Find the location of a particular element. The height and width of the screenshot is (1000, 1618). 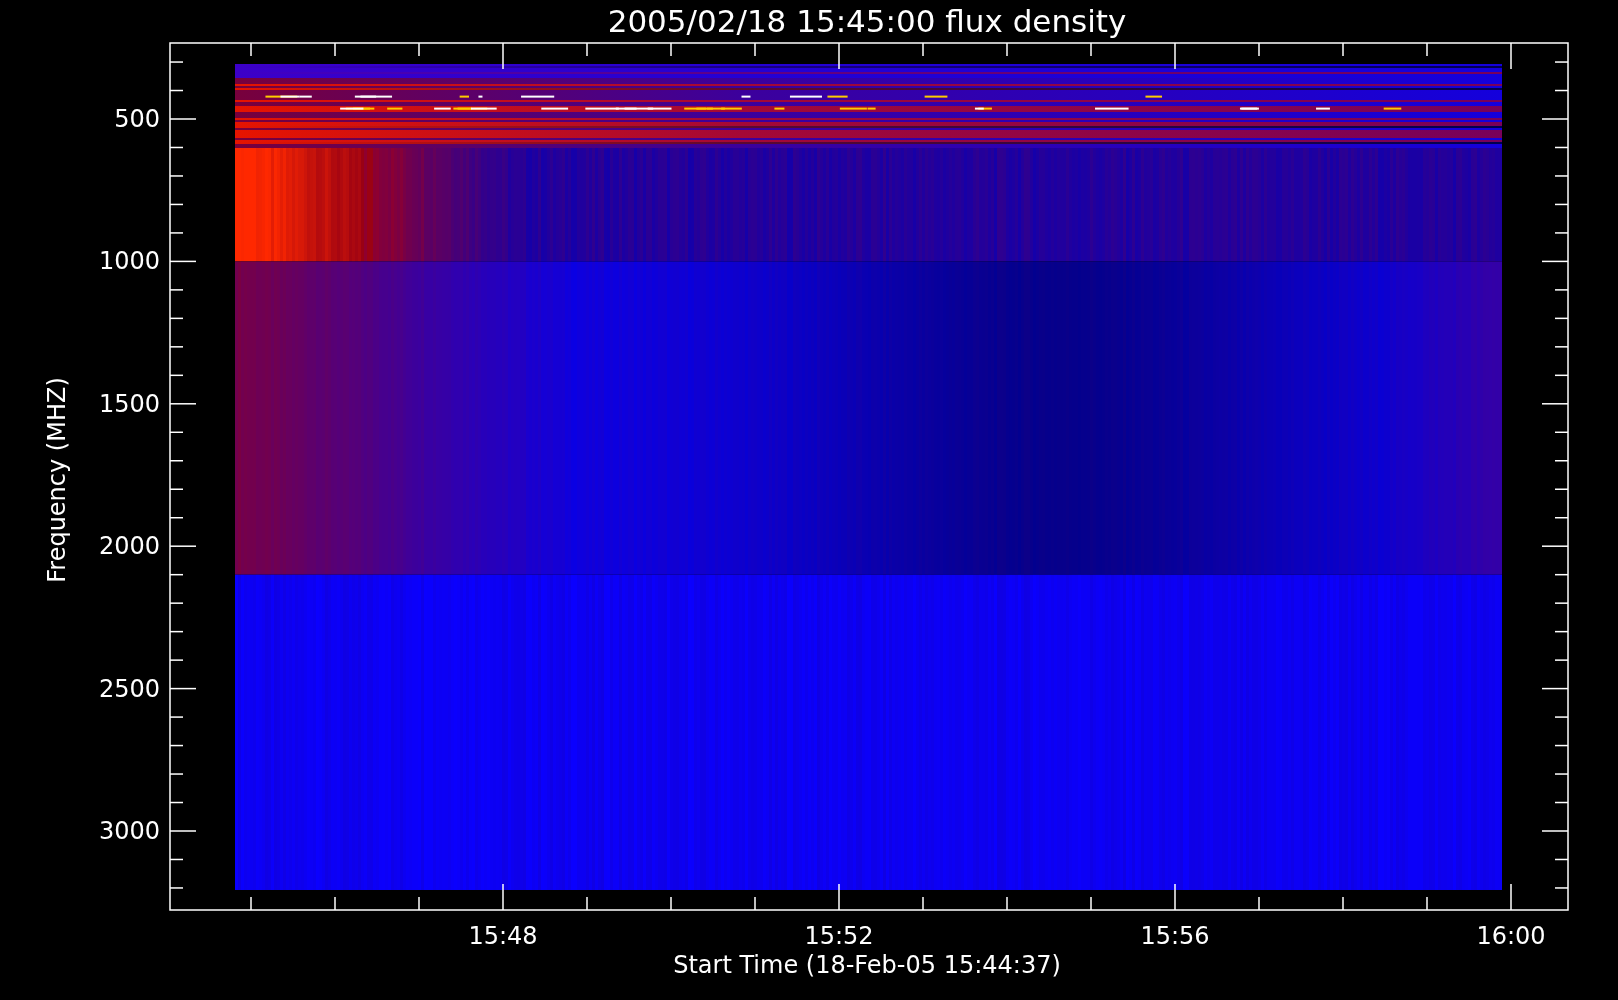

y-tick-label: 2500 is located at coordinates (129, 688).